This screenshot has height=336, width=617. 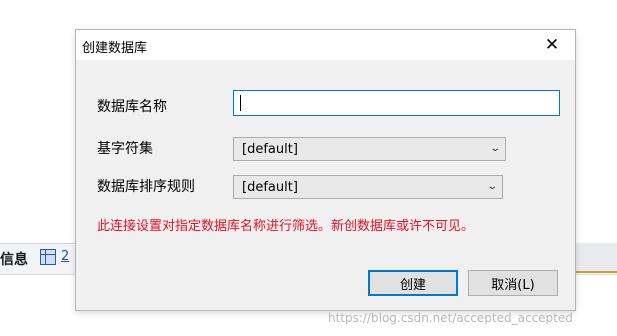 I want to click on create-button-label: 创建, so click(x=412, y=285).